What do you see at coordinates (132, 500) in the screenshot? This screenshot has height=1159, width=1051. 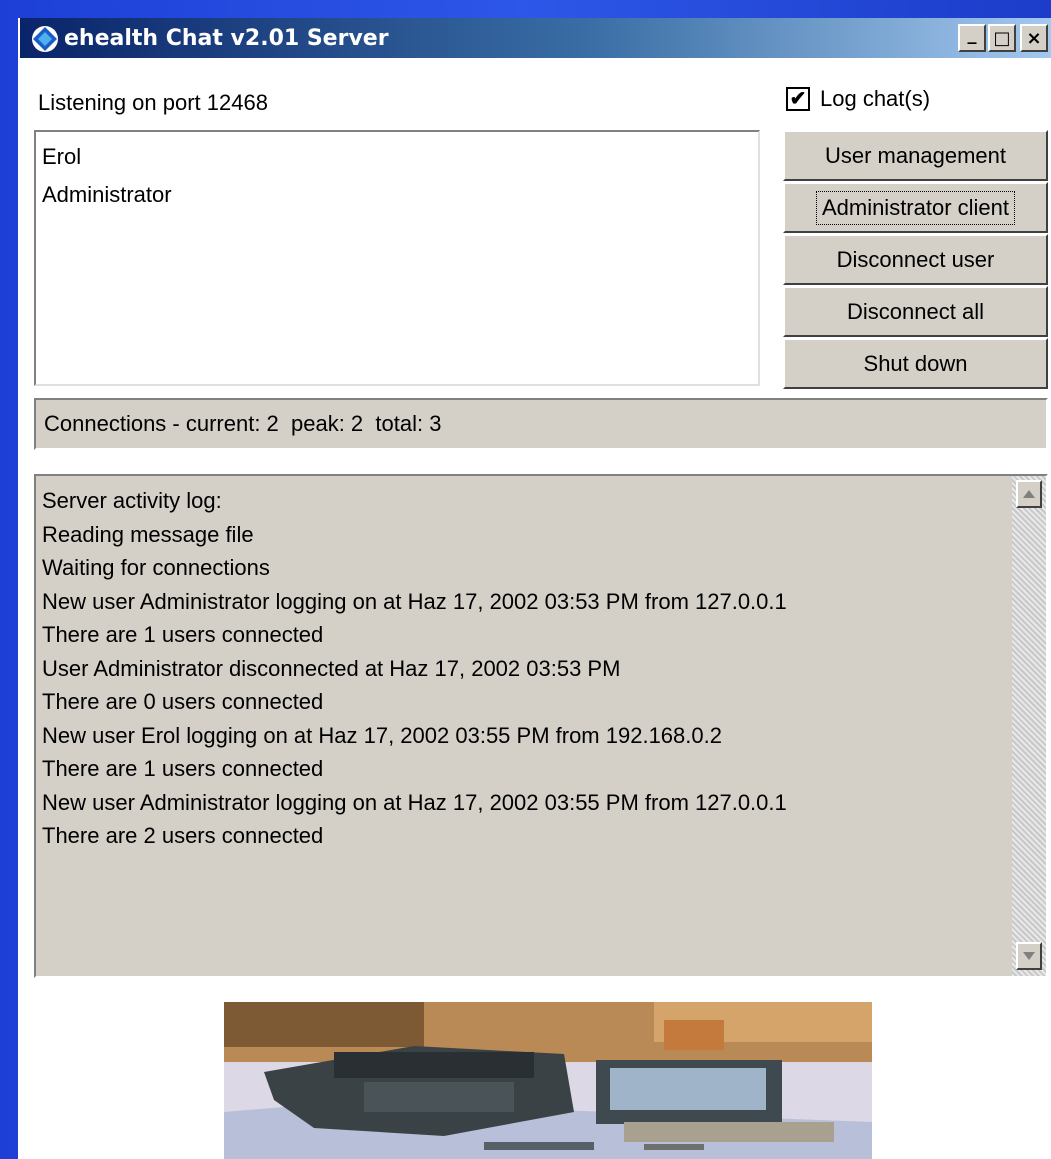 I see `log-line: Server activity log:` at bounding box center [132, 500].